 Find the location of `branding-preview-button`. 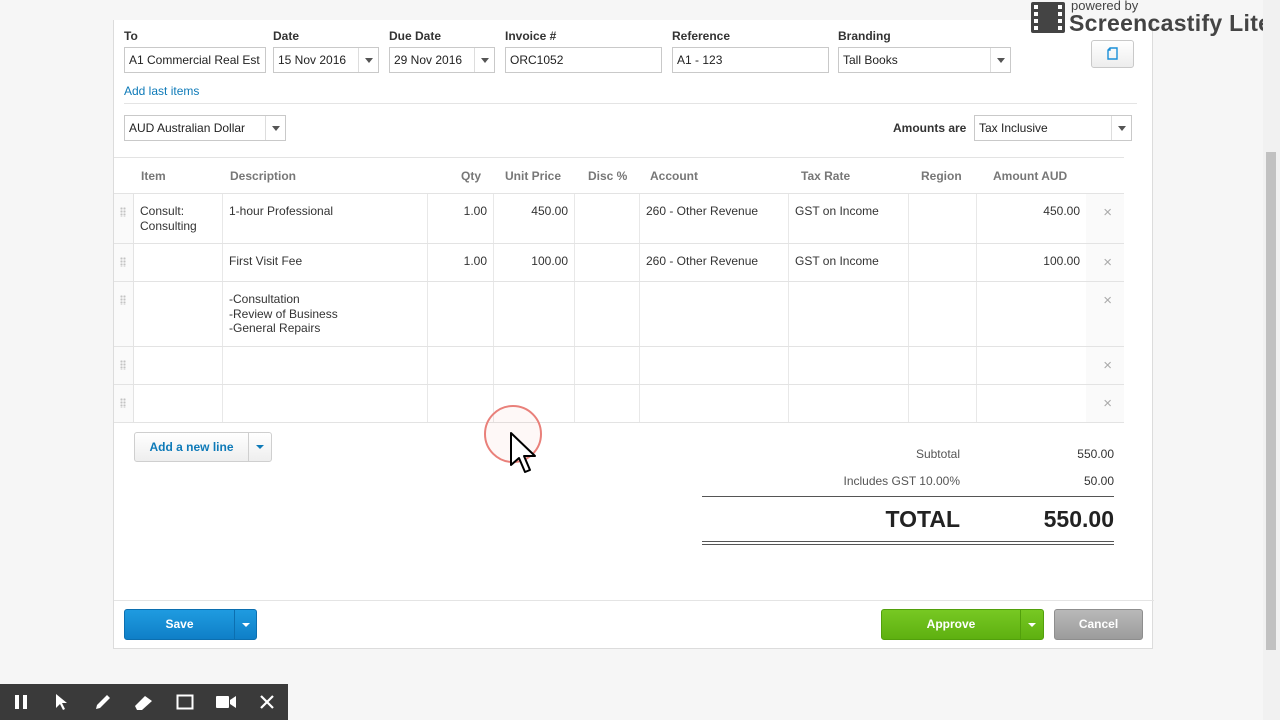

branding-preview-button is located at coordinates (1112, 54).